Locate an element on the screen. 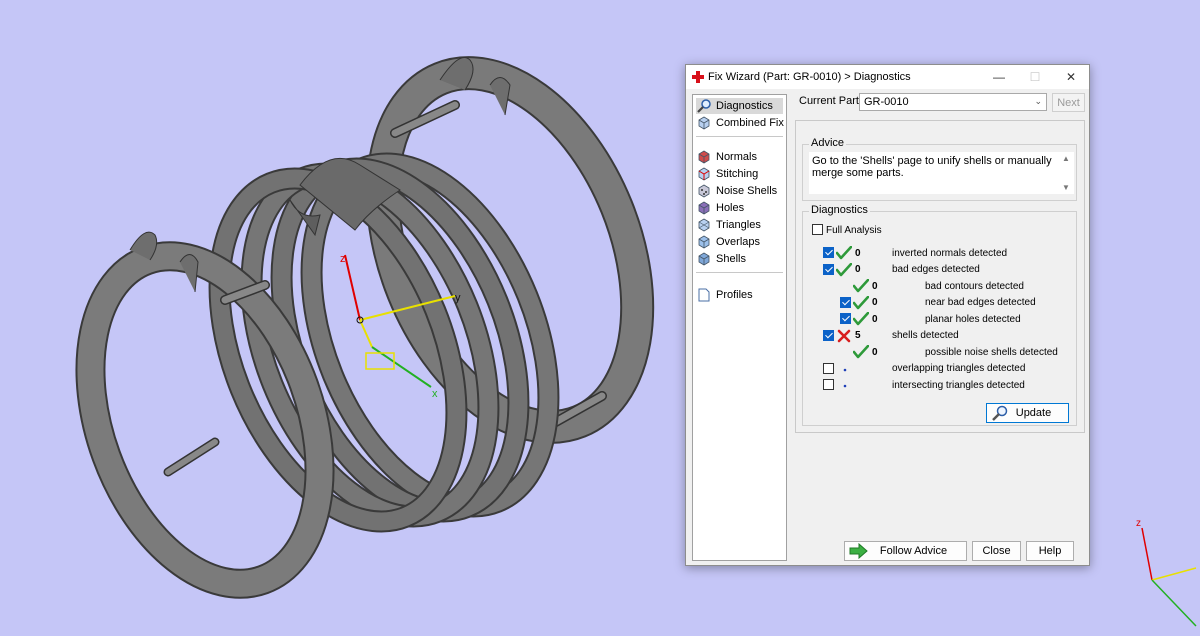 The height and width of the screenshot is (636, 1200). advice-scrollbar: ▲ ▼ is located at coordinates (1066, 173).